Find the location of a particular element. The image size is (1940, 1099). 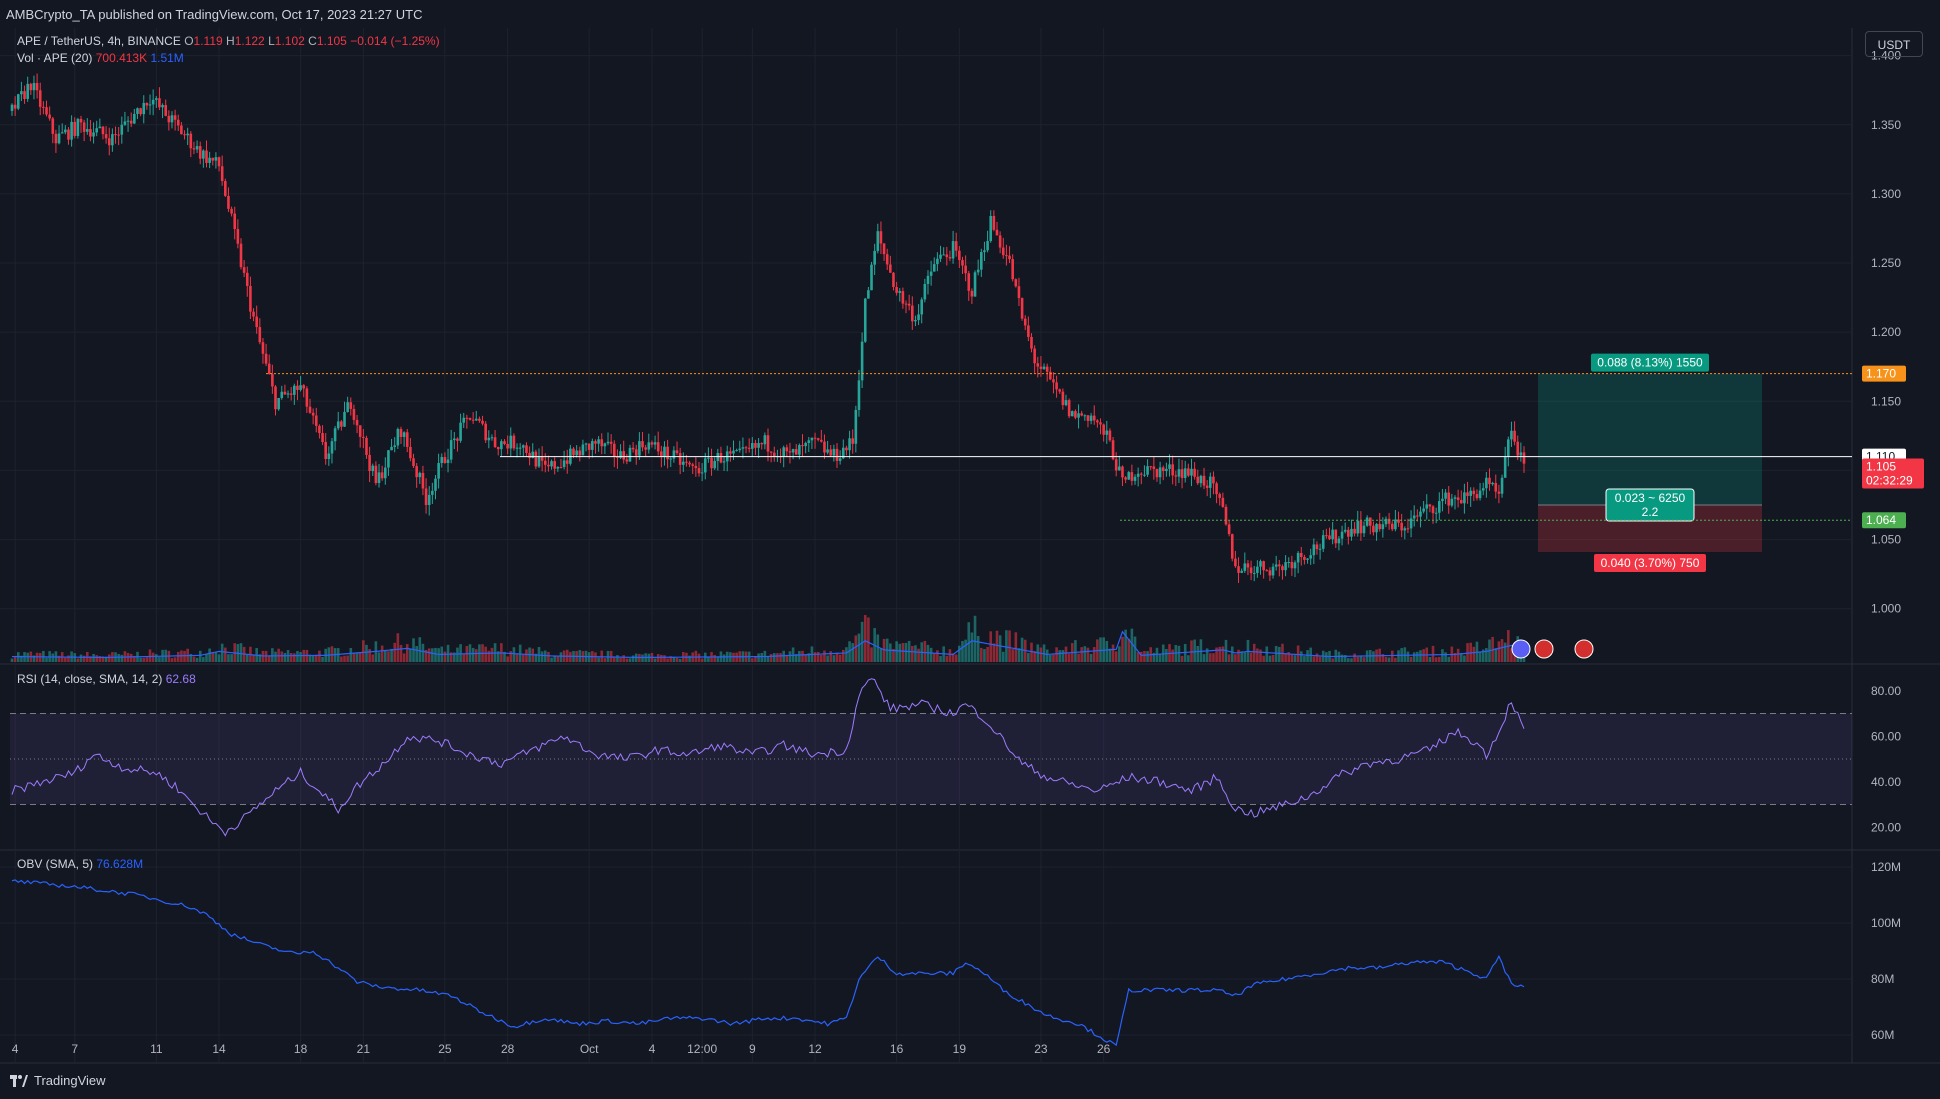

symbol-label: APE / TetherUS, 4h, BINANCE is located at coordinates (99, 41).